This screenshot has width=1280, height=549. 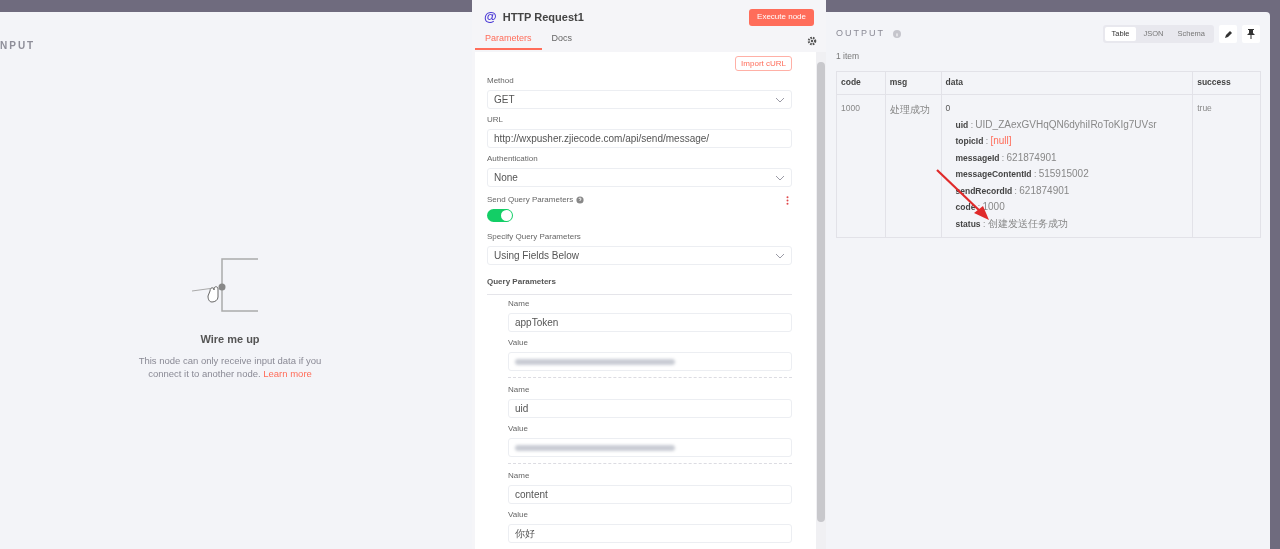 I want to click on pin-icon, so click(x=1251, y=34).